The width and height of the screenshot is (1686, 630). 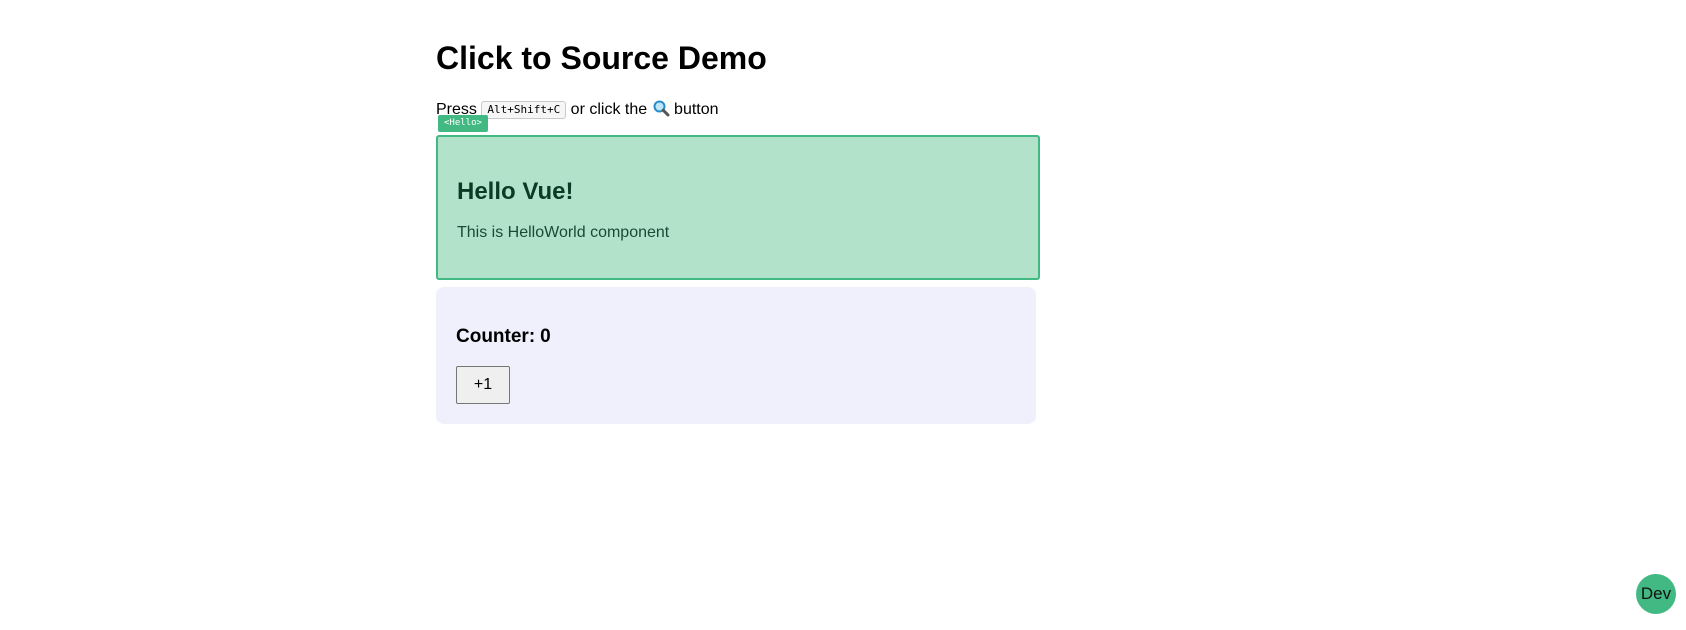 I want to click on shortcut-key: Alt+Shift+C, so click(x=524, y=110).